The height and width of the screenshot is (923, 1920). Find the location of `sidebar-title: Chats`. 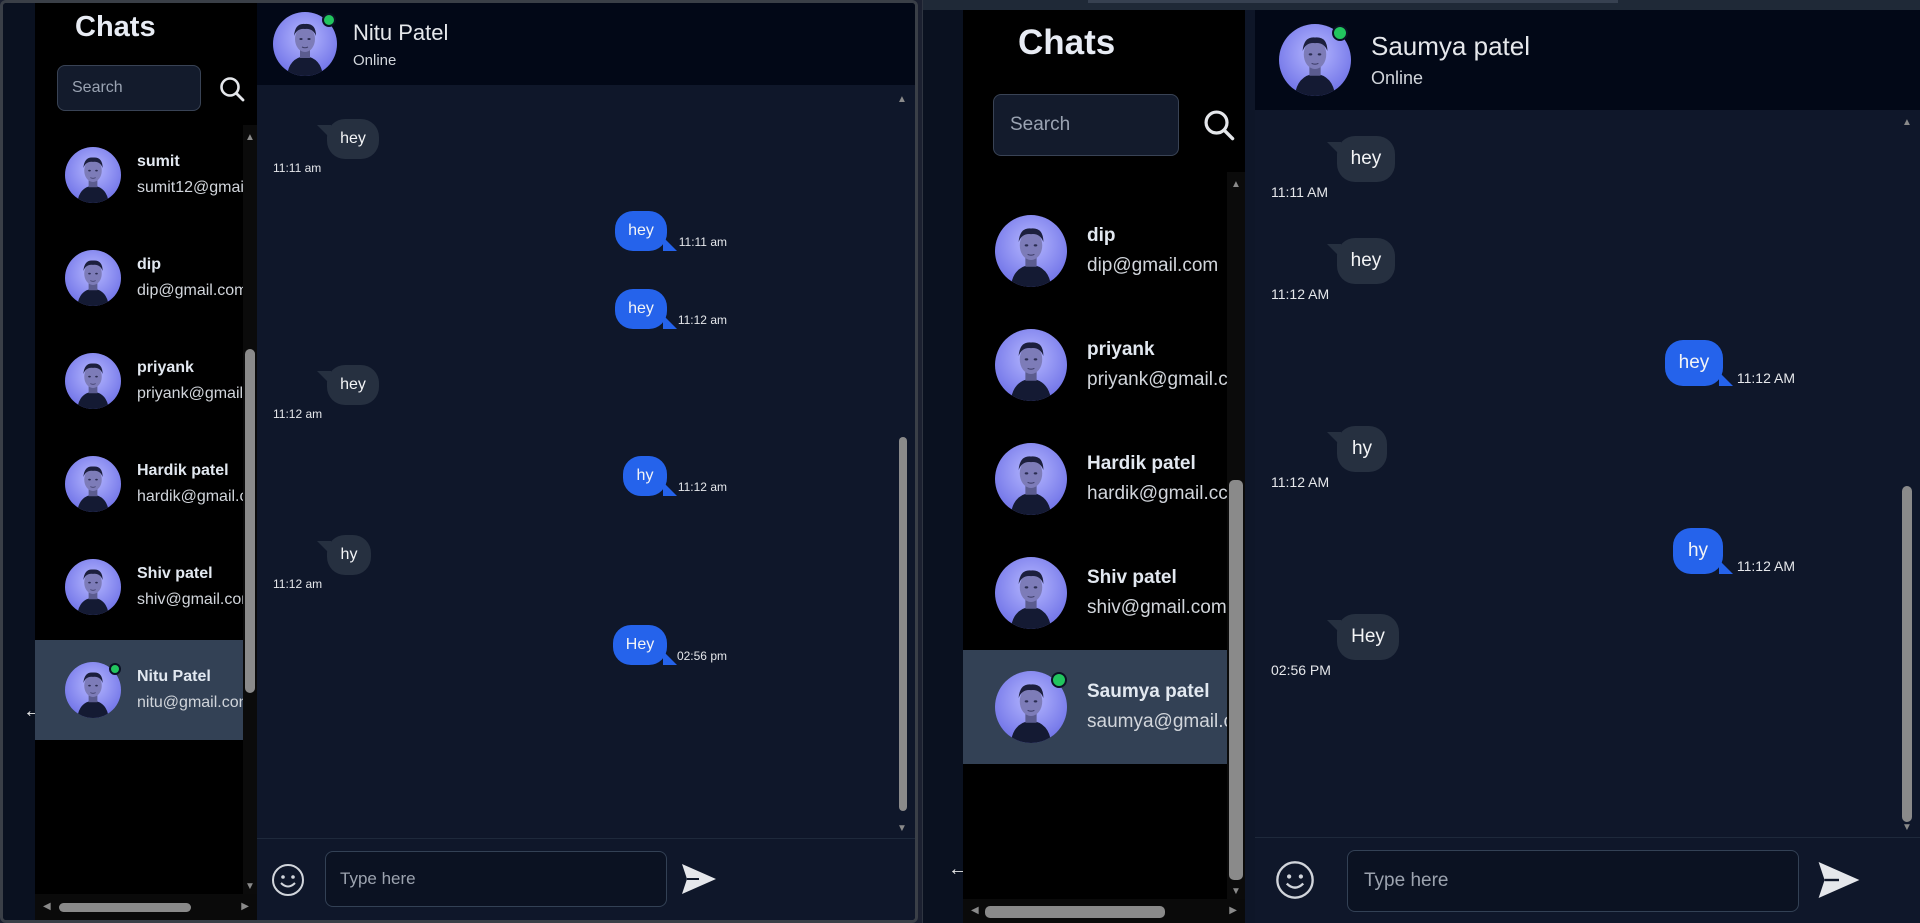

sidebar-title: Chats is located at coordinates (115, 27).